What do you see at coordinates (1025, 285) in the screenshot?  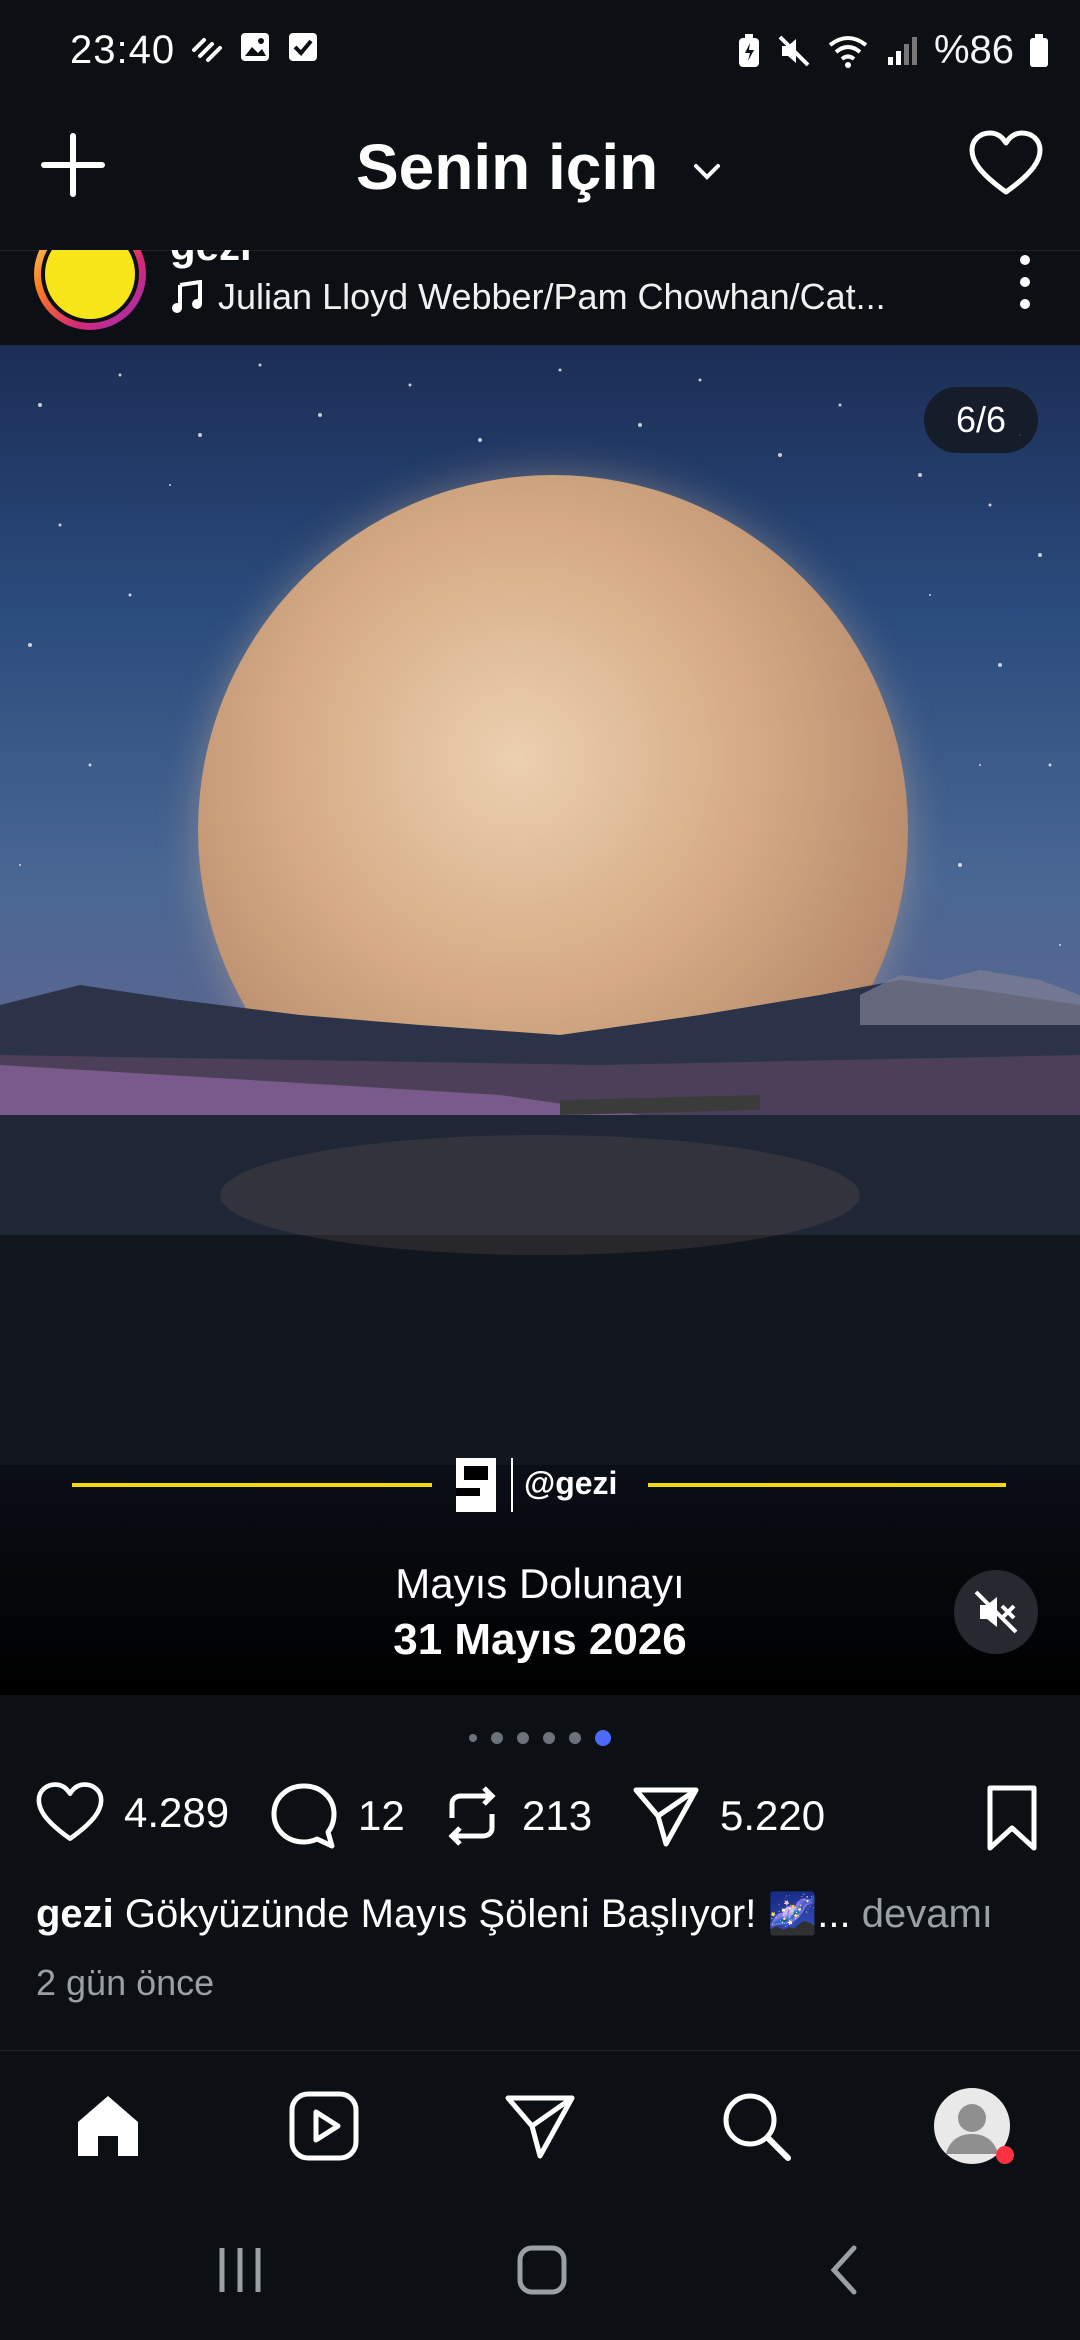 I see `more-options-icon` at bounding box center [1025, 285].